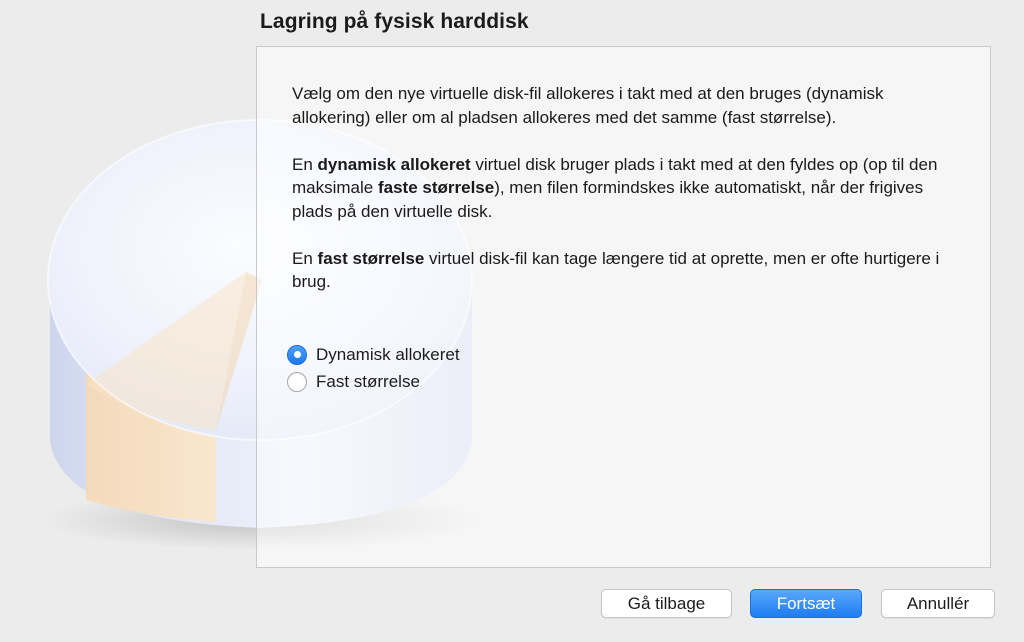 The image size is (1024, 642). Describe the element at coordinates (938, 603) in the screenshot. I see `cancel-button: Annullér` at that location.